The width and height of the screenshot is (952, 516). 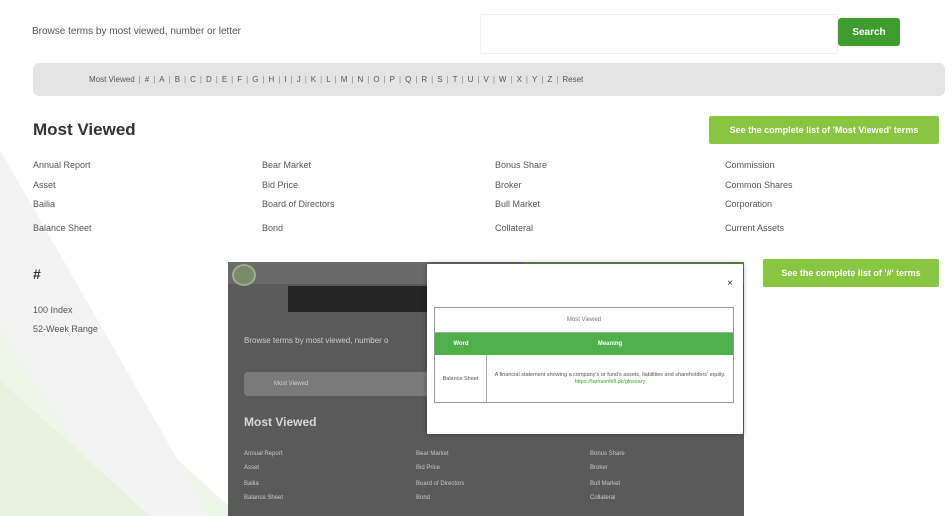 What do you see at coordinates (851, 273) in the screenshot?
I see `see-all-hash-button: See the complete list of '#' terms` at bounding box center [851, 273].